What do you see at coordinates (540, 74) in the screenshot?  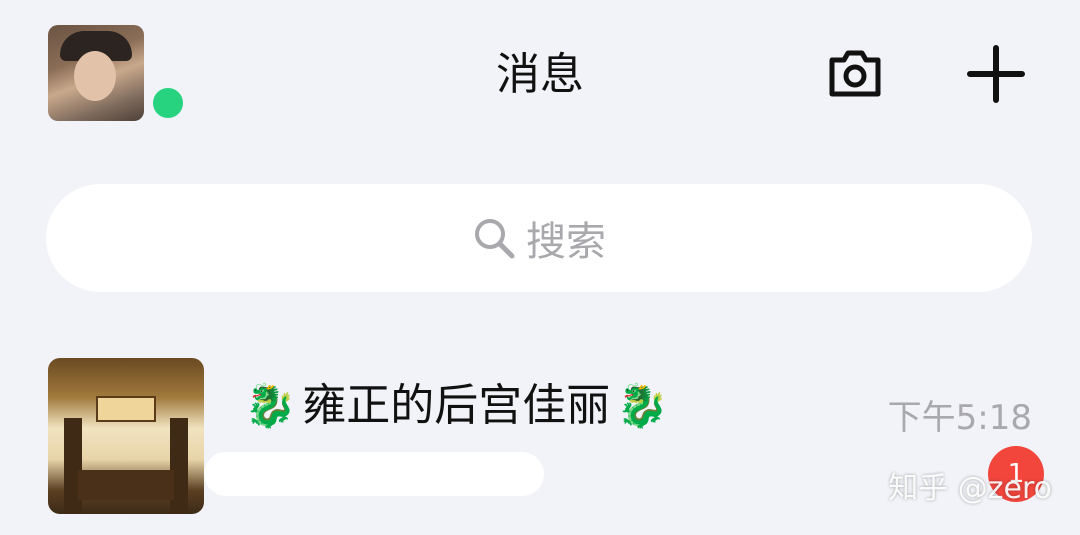 I see `page-title: 消息` at bounding box center [540, 74].